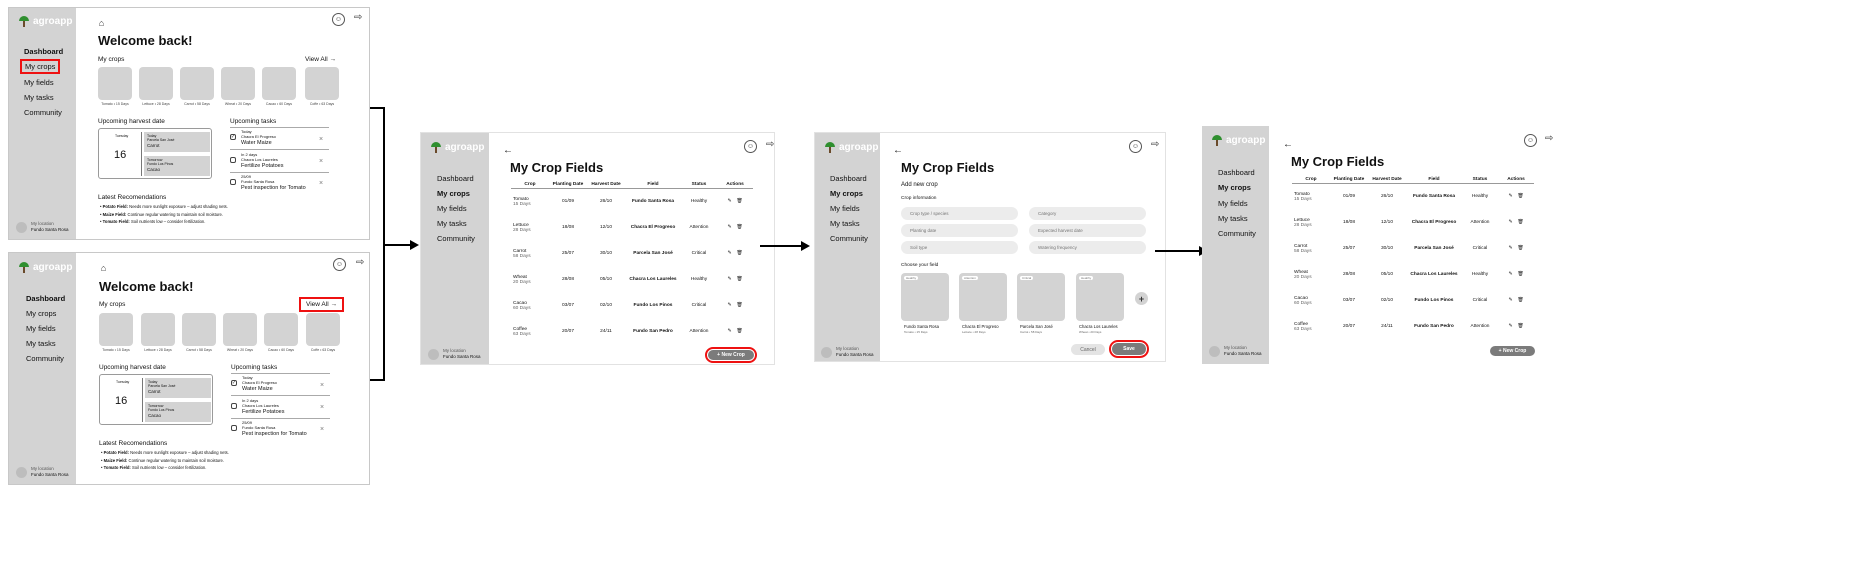 Image resolution: width=1855 pixels, height=582 pixels. I want to click on add-field-plus-icon: +, so click(1141, 298).